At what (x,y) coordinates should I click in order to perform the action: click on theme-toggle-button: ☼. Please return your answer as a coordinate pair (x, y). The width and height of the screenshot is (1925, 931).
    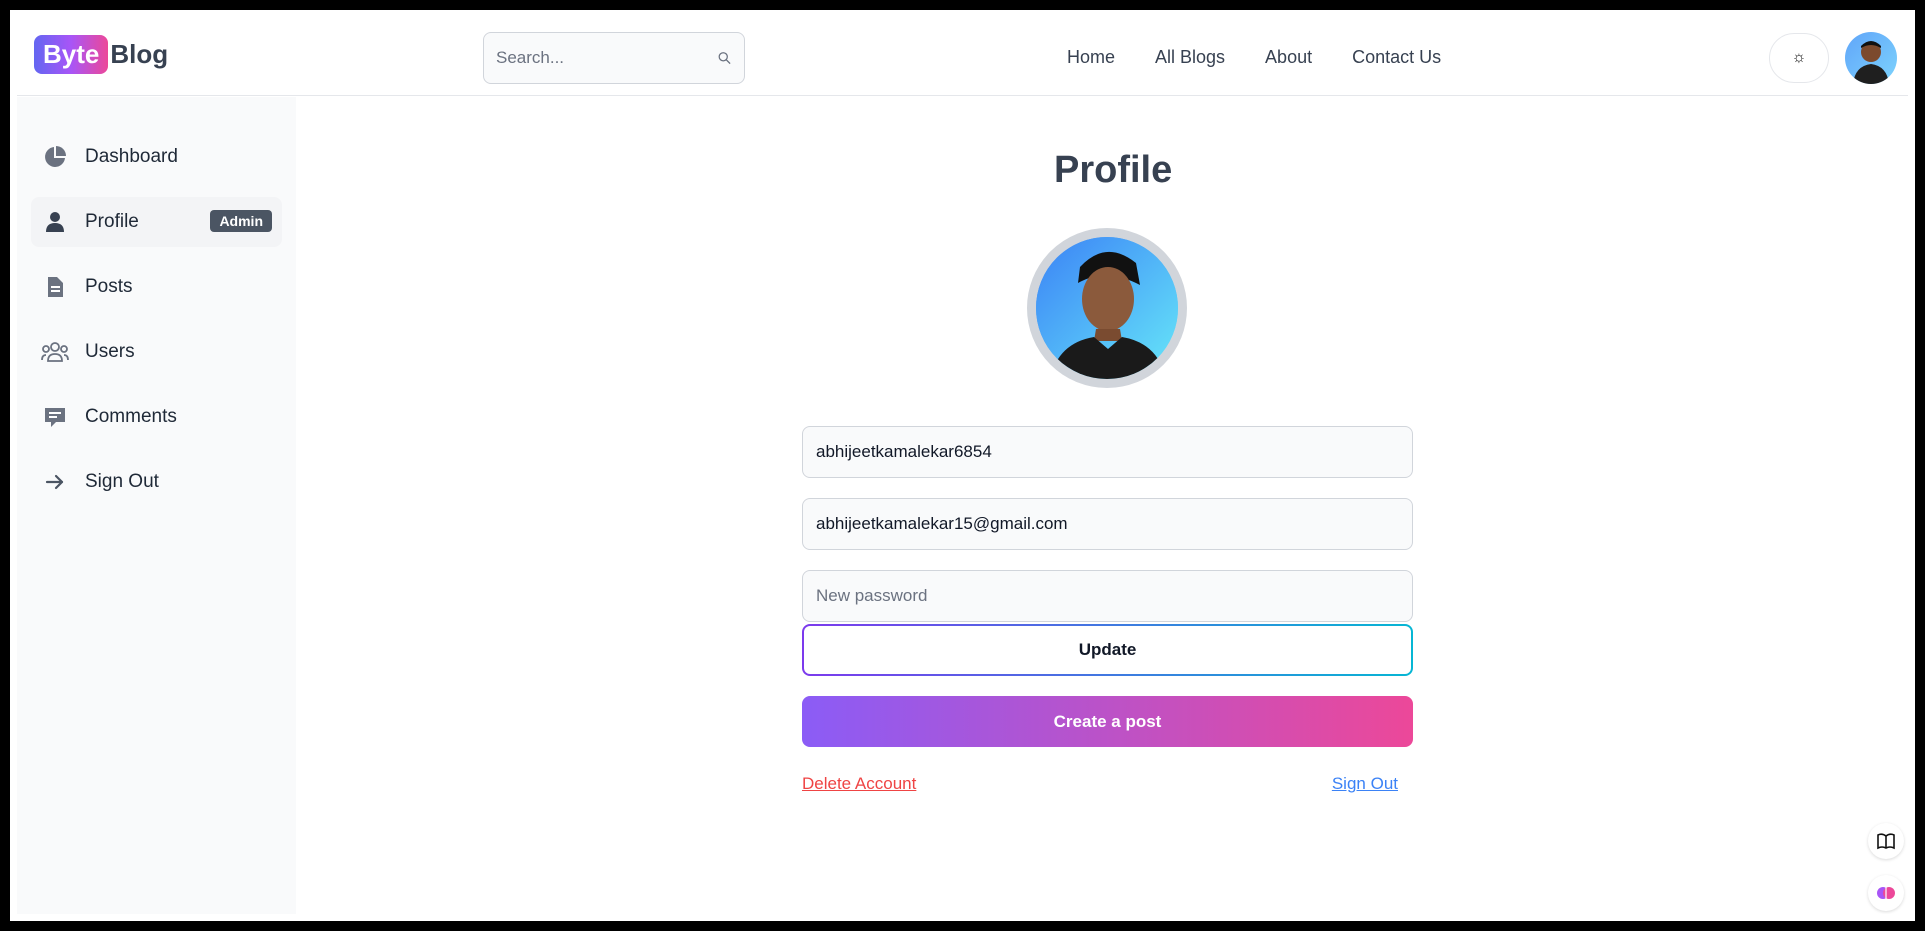
    Looking at the image, I should click on (1799, 58).